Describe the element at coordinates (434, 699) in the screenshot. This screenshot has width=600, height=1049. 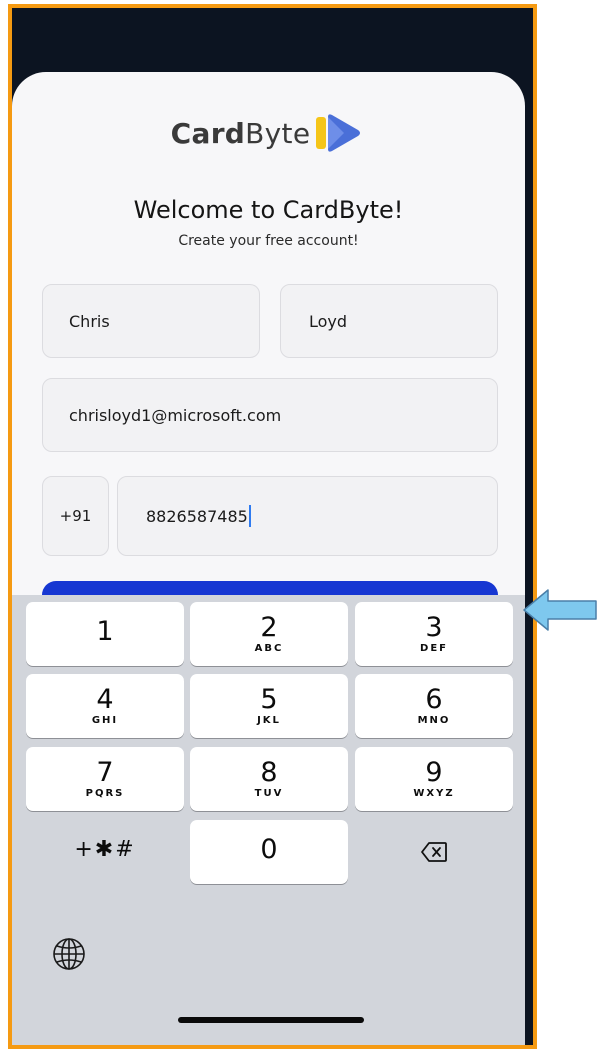
I see `key-digit: 6` at that location.